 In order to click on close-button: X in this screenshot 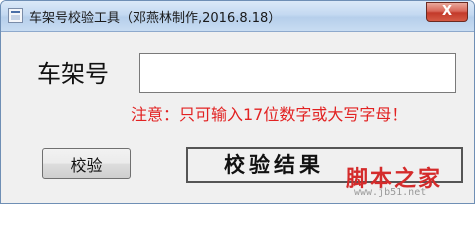, I will do `click(447, 12)`.